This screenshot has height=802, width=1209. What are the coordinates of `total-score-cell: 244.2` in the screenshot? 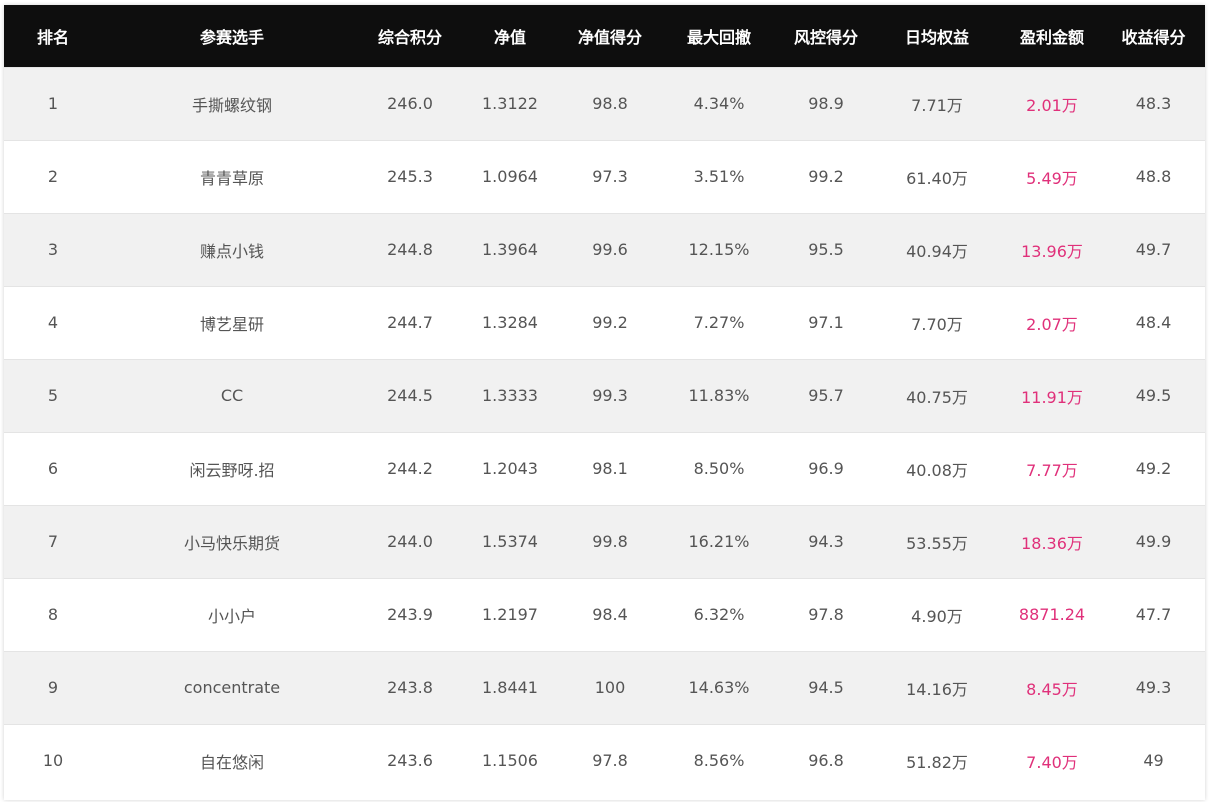 It's located at (410, 468).